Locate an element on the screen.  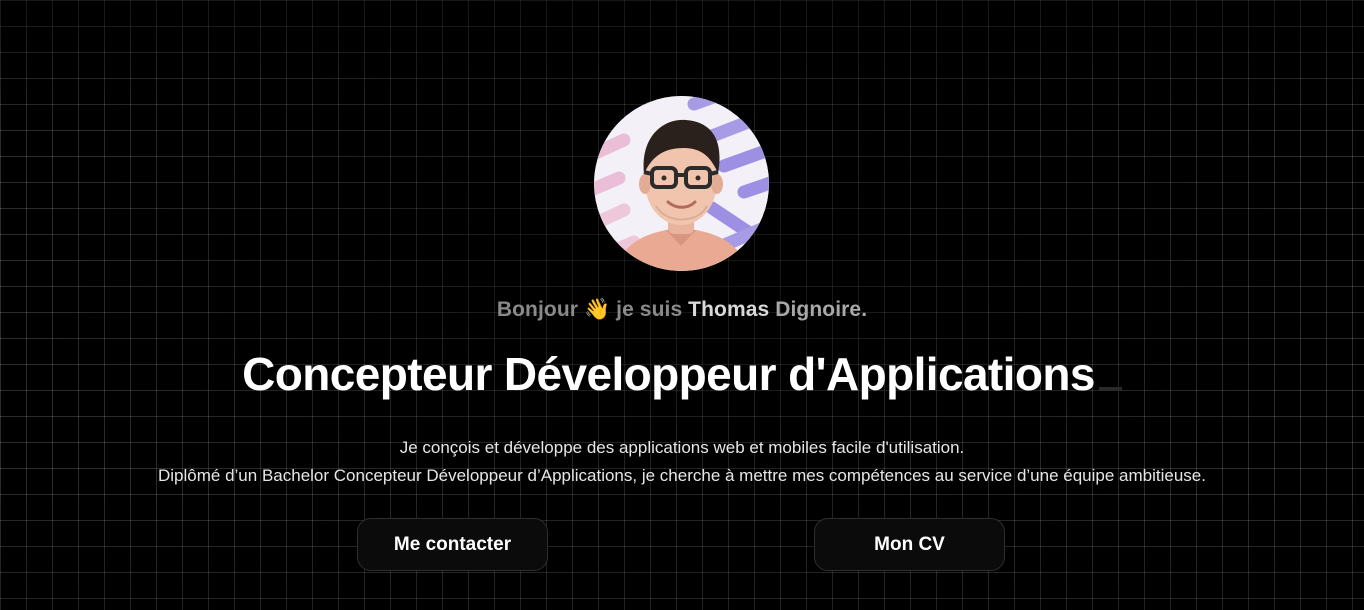
job-title-text: Concepteur Développeur d'Applications is located at coordinates (668, 374).